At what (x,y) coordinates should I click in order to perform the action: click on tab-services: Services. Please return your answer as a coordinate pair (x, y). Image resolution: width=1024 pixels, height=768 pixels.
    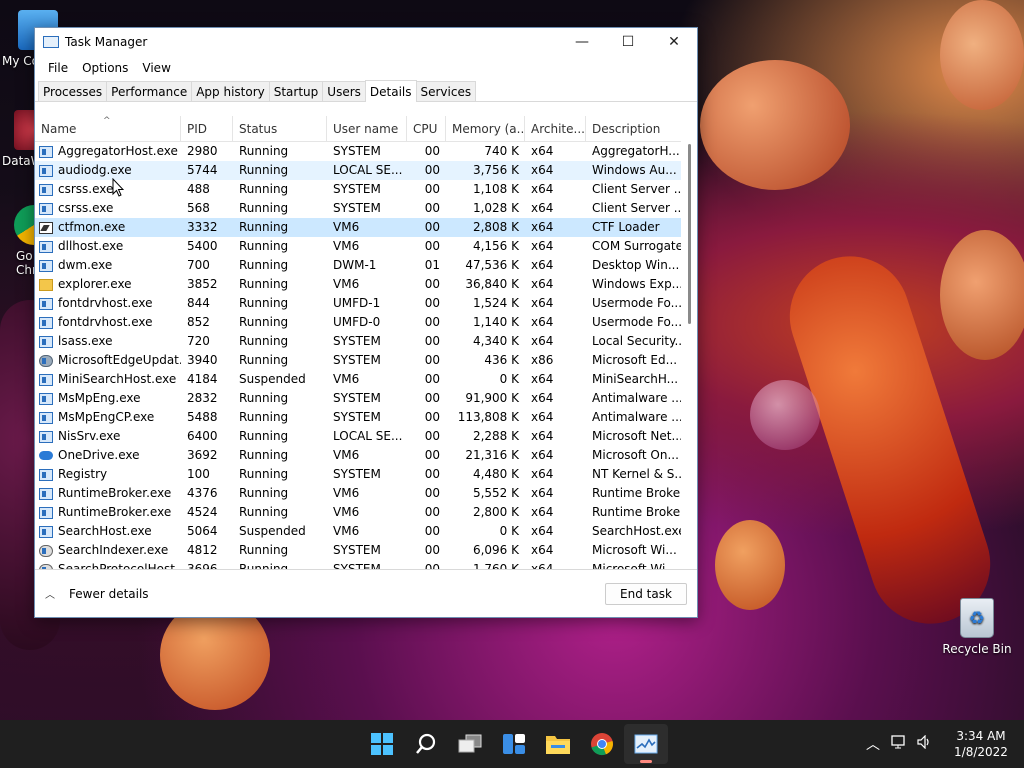
    Looking at the image, I should click on (446, 91).